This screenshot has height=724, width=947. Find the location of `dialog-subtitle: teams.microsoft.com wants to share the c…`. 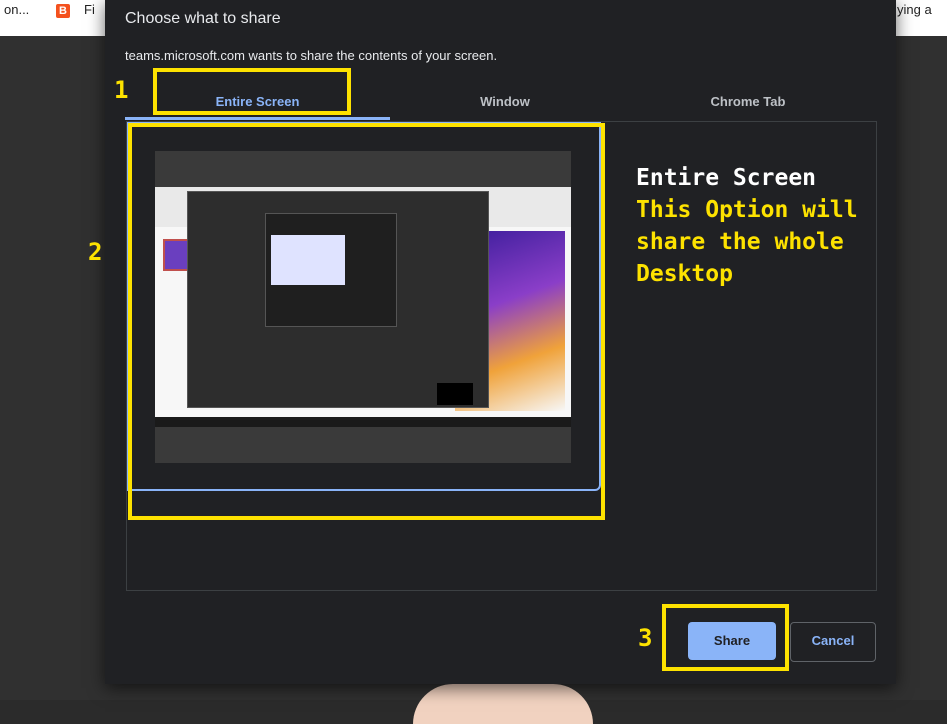

dialog-subtitle: teams.microsoft.com wants to share the c… is located at coordinates (311, 55).